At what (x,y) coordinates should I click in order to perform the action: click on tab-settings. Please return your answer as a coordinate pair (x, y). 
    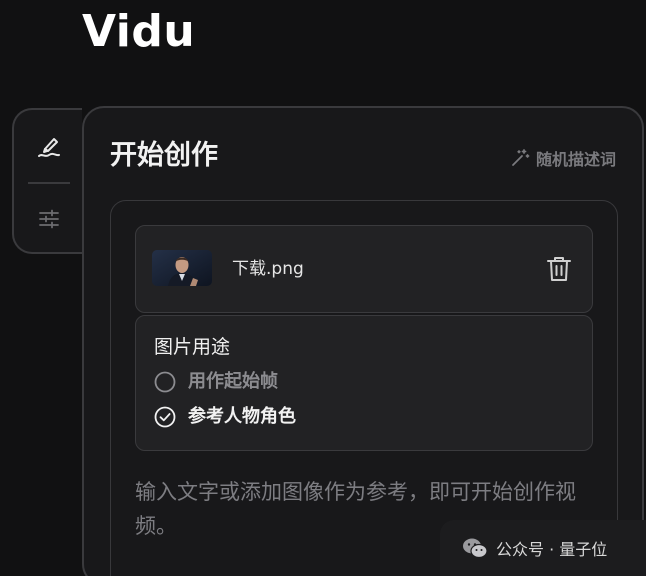
    Looking at the image, I should click on (49, 219).